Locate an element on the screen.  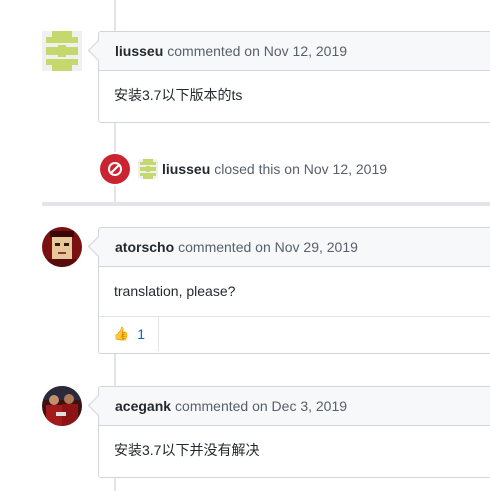
identicon-avatar-icon is located at coordinates (62, 51).